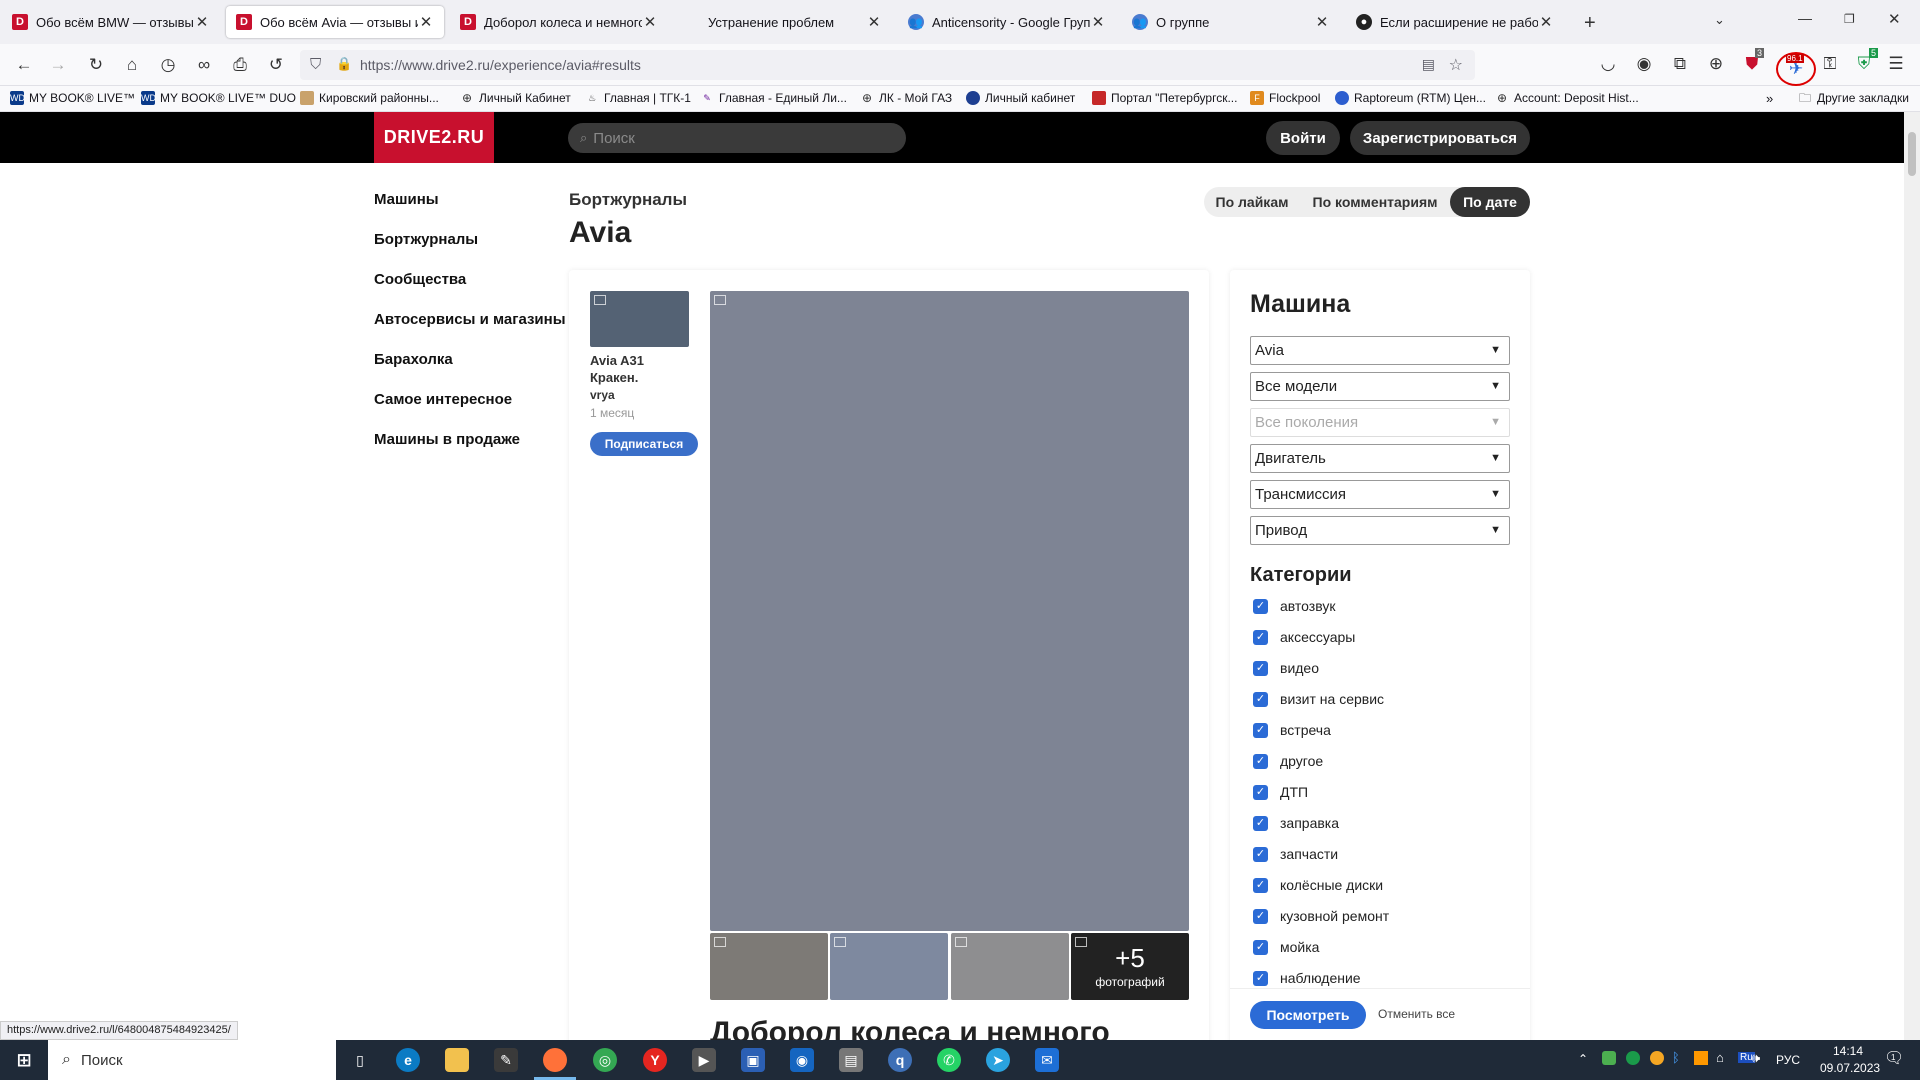  Describe the element at coordinates (1805, 18) in the screenshot. I see `minimize-button: —` at that location.